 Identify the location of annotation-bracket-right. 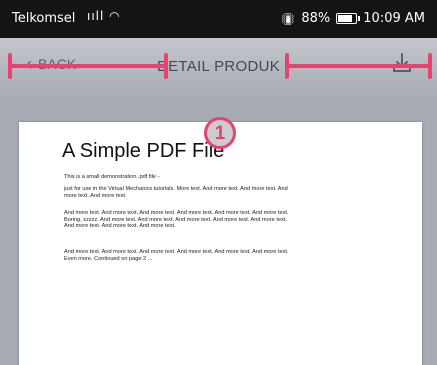
(358, 66).